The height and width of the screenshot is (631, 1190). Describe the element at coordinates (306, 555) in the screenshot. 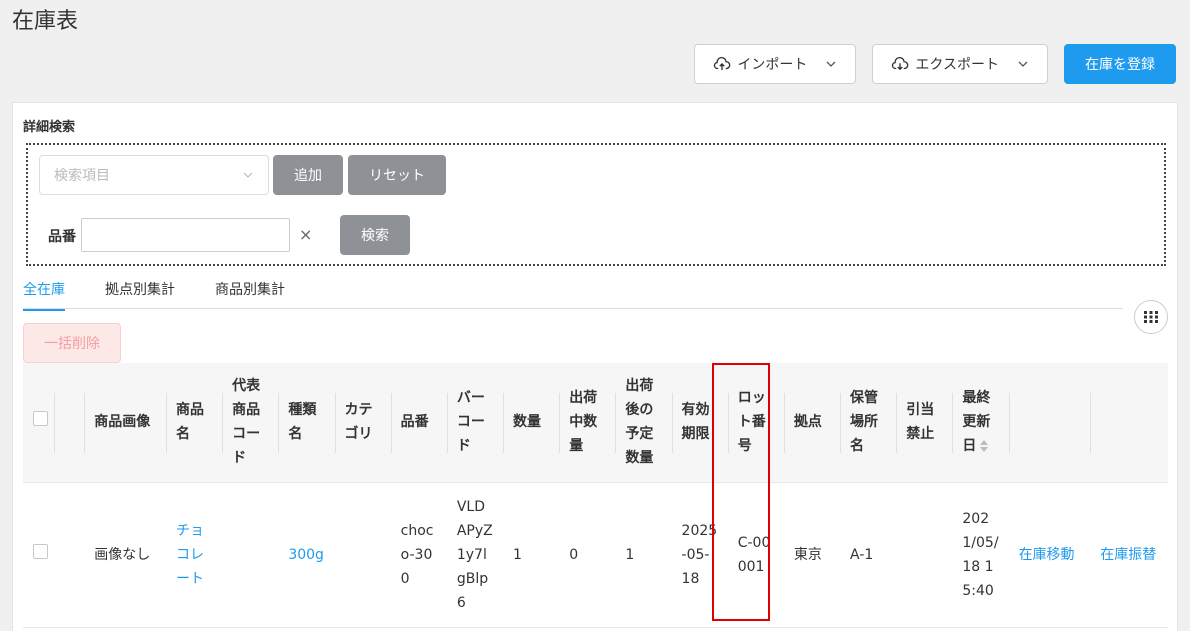

I see `cell-variant: 300g` at that location.